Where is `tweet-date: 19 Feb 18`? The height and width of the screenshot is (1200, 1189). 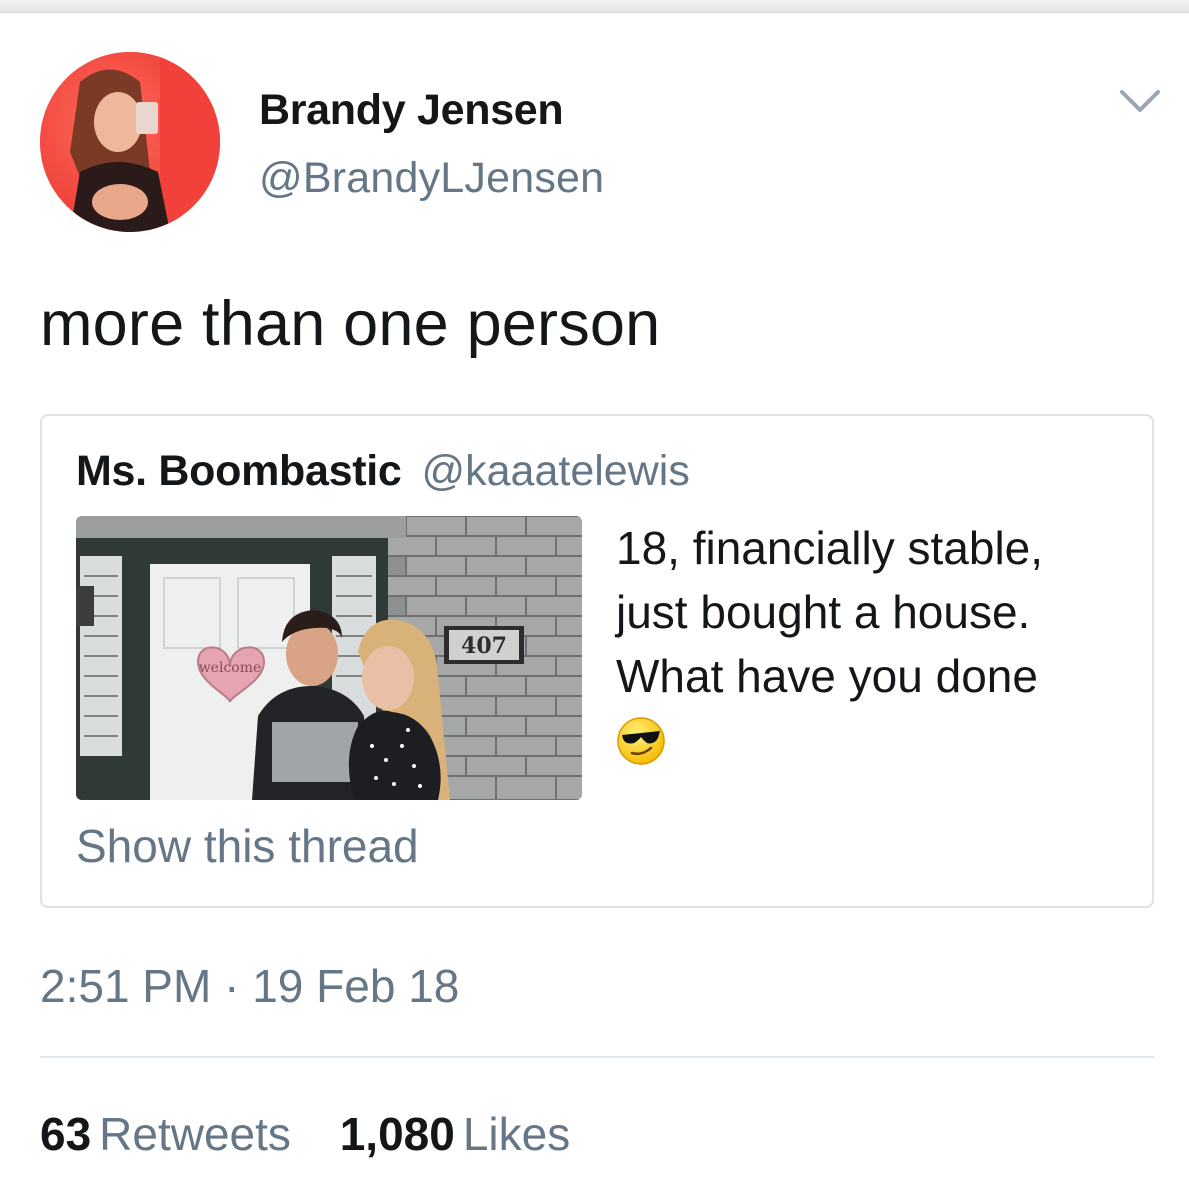
tweet-date: 19 Feb 18 is located at coordinates (356, 986).